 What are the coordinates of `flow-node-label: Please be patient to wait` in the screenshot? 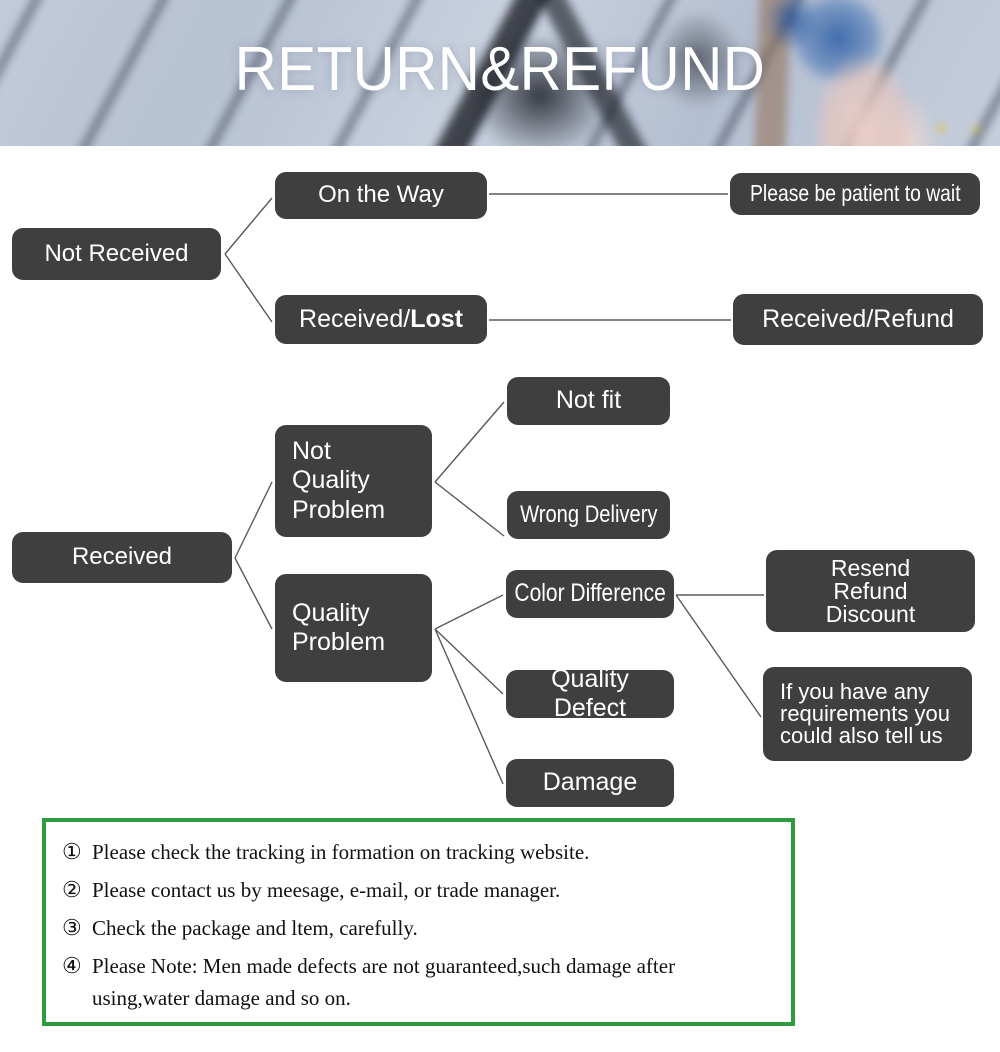 It's located at (855, 193).